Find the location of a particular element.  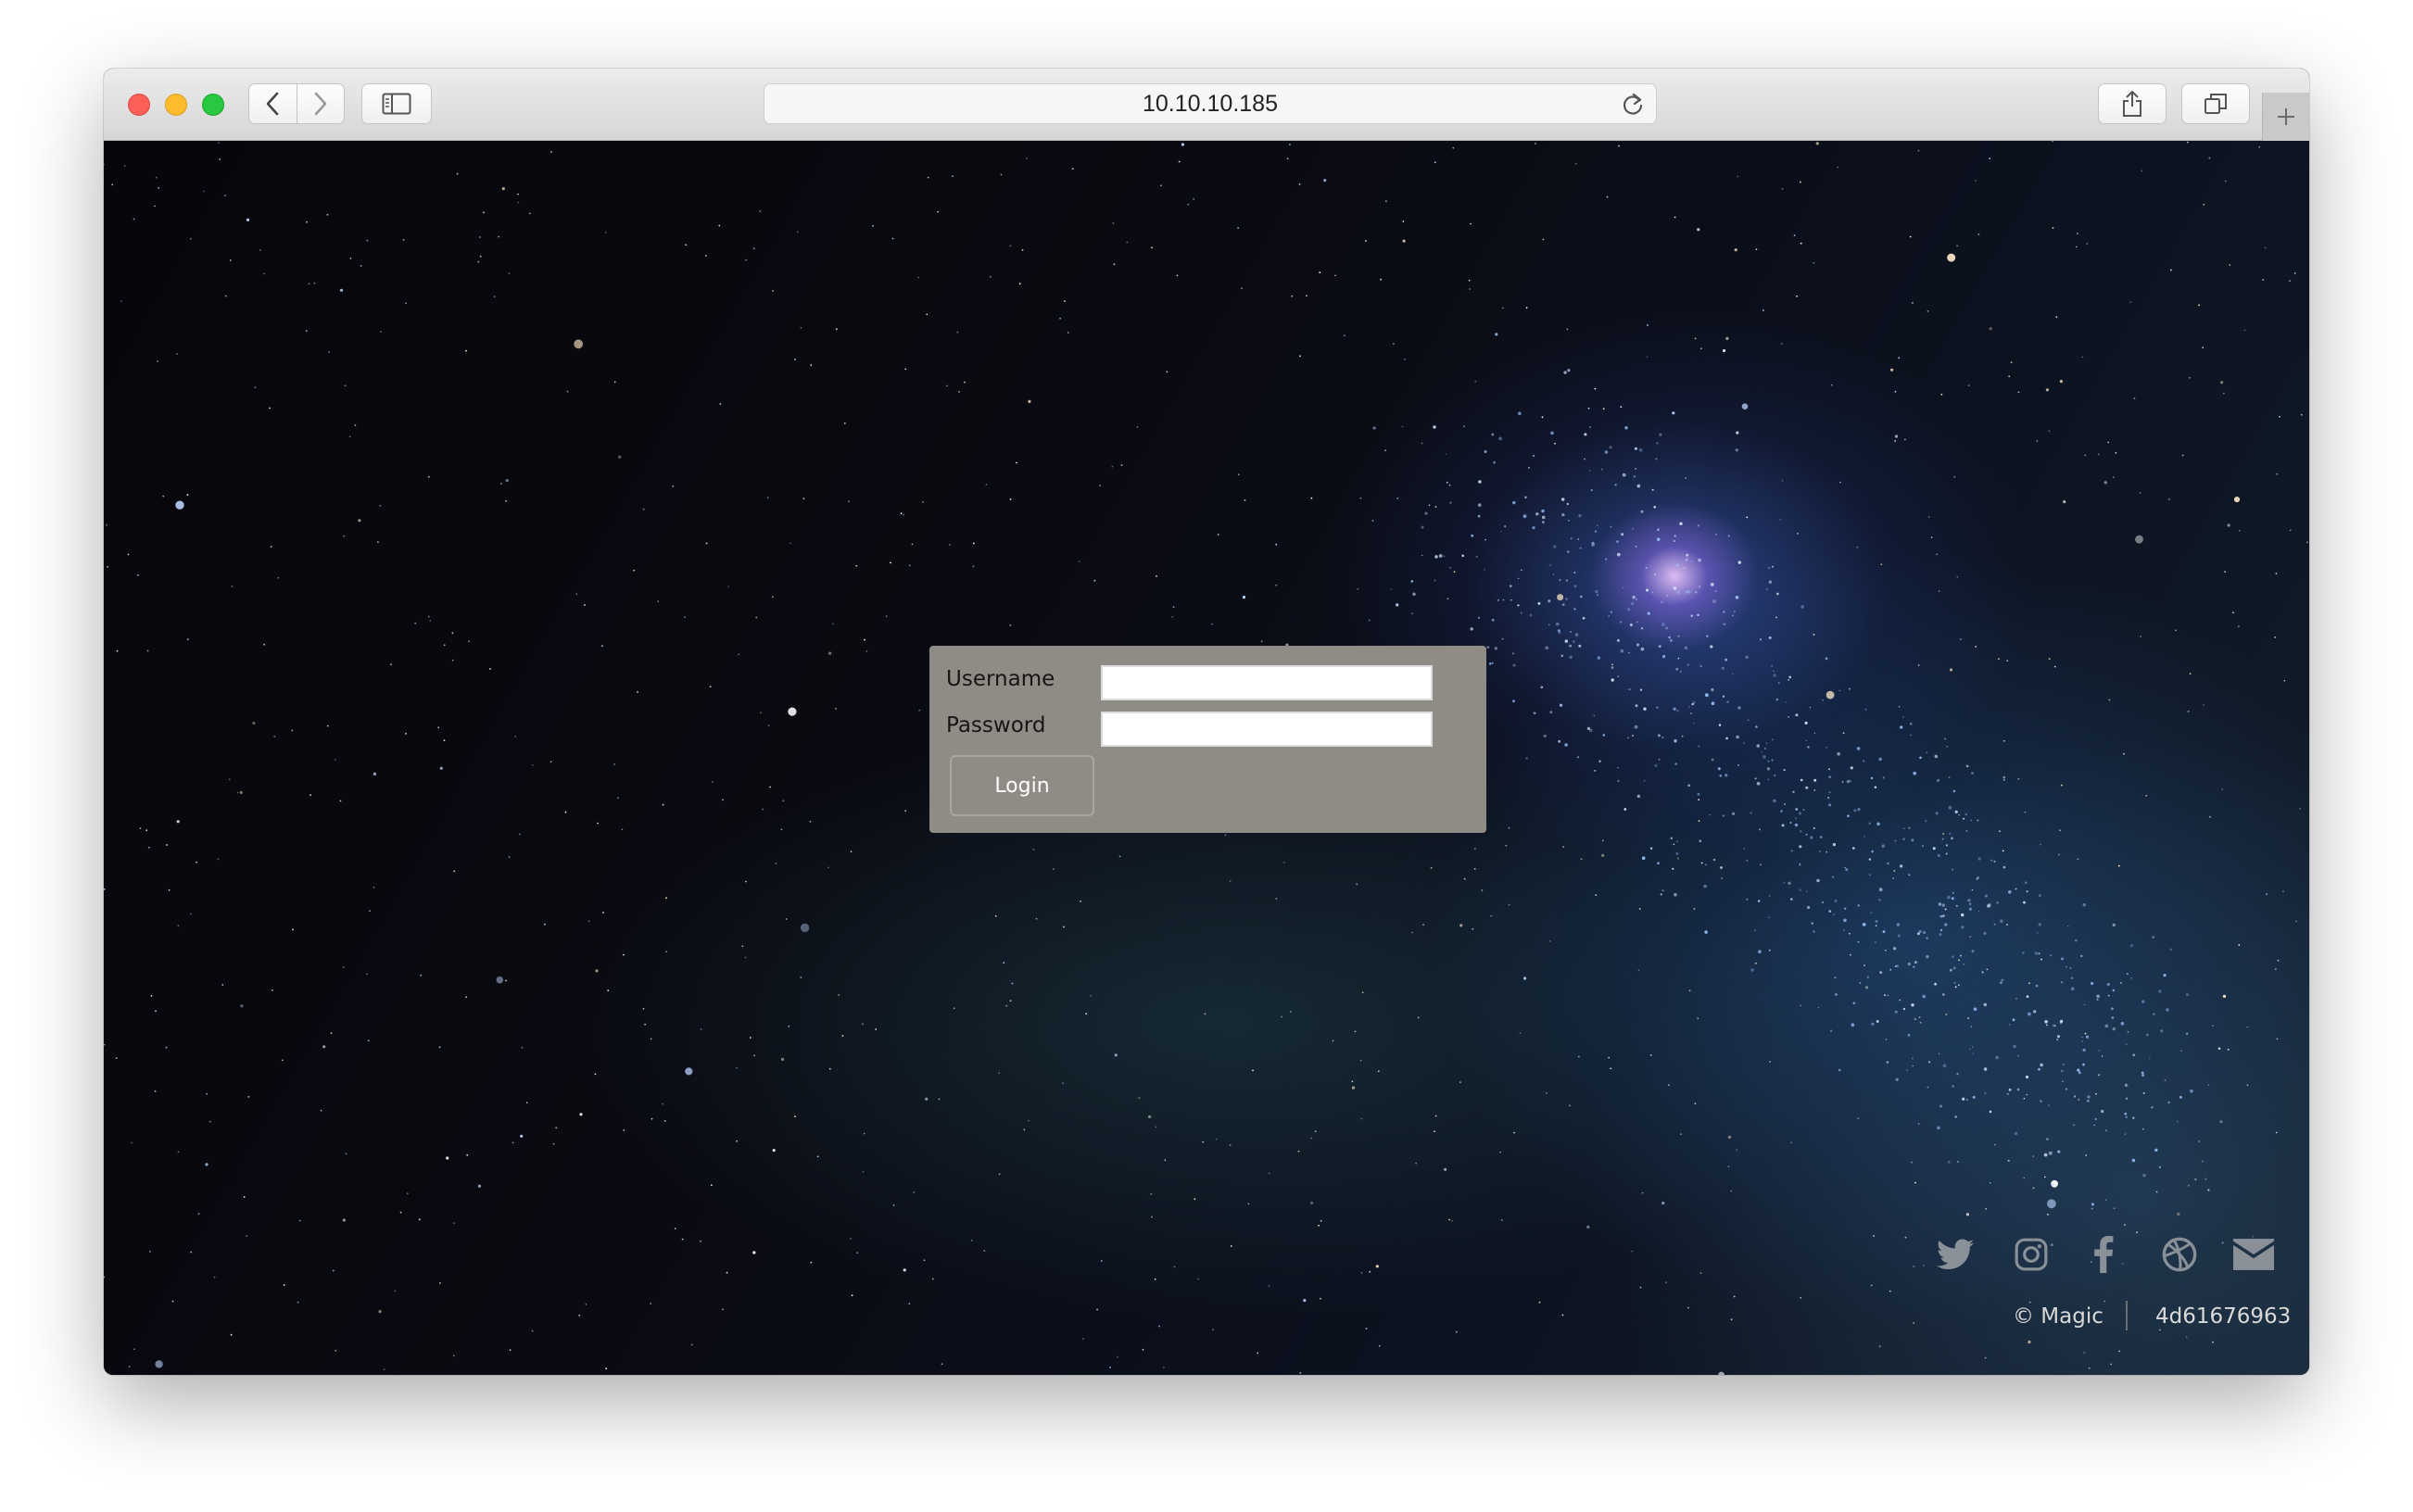

new-tab-button is located at coordinates (2285, 117).